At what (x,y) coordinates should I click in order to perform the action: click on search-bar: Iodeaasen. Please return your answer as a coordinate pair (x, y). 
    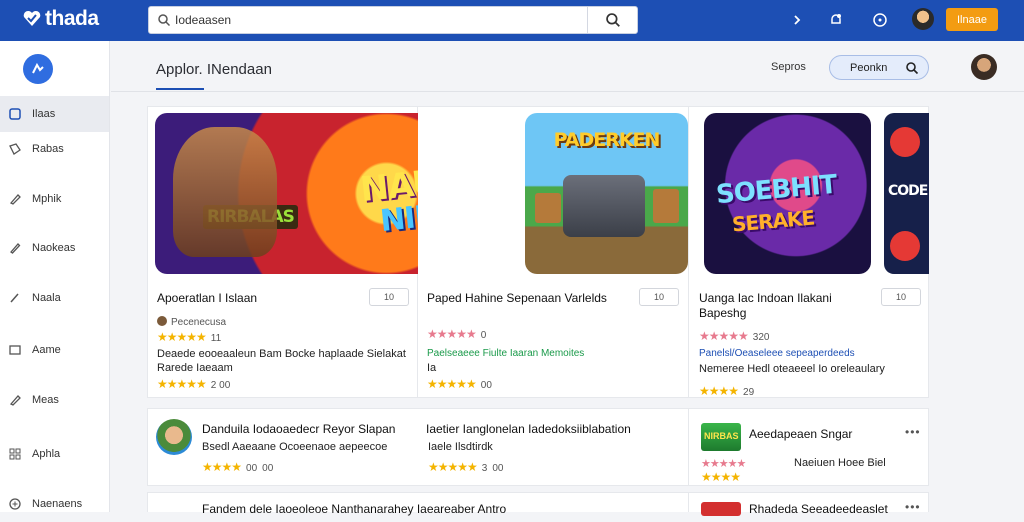
    Looking at the image, I should click on (393, 20).